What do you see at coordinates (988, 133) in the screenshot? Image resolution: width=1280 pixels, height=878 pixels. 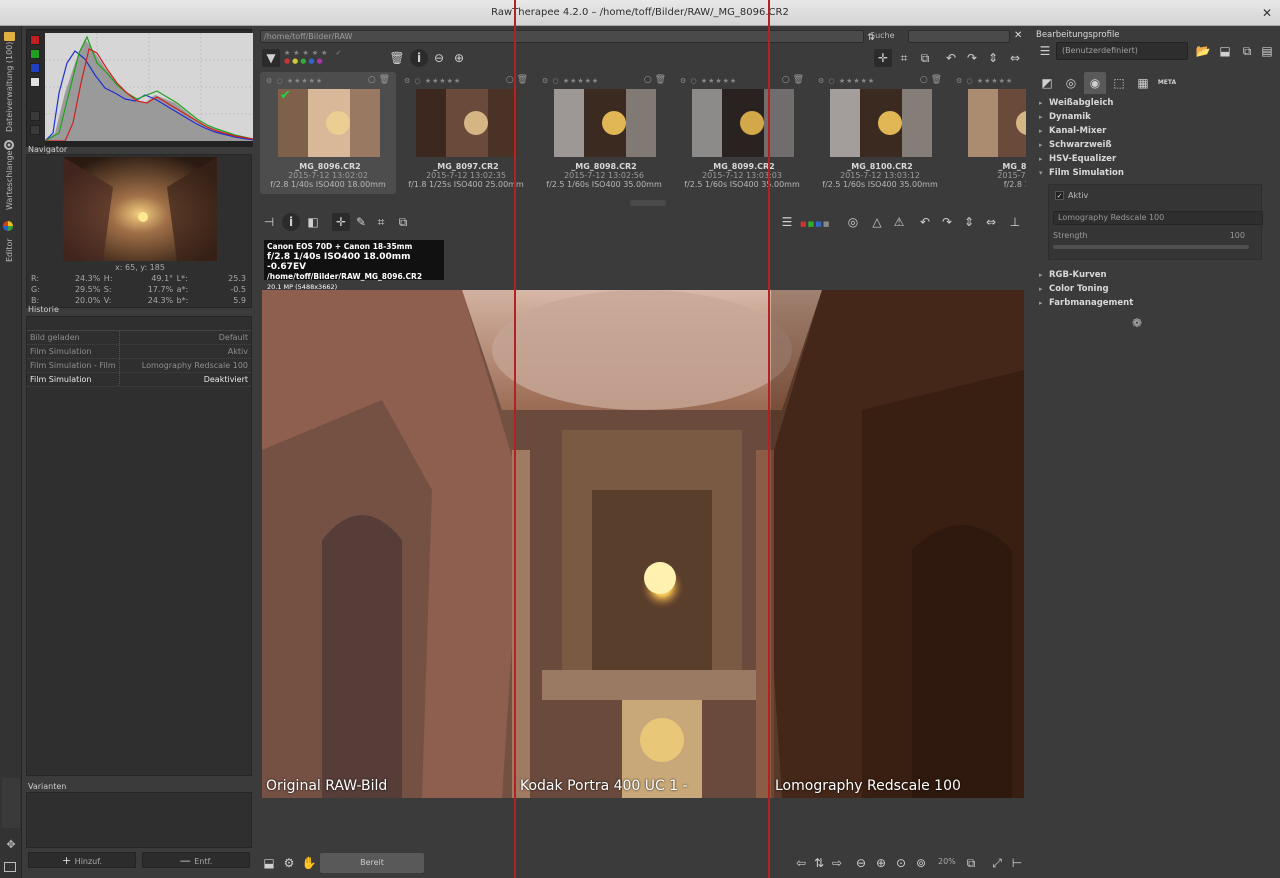 I see `thumbnail: ⚙ ○ ★★★★★○ 🗑_MG_8102015-7-12f/2.8 1/` at bounding box center [988, 133].